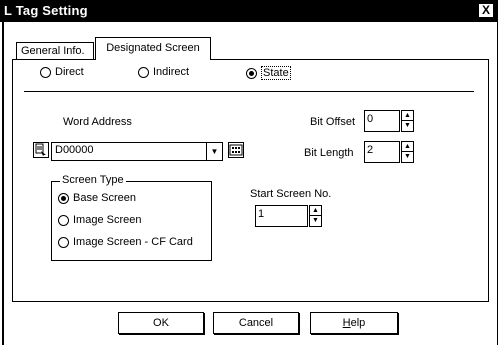 This screenshot has width=498, height=345. I want to click on tab-general-info: General Info., so click(55, 51).